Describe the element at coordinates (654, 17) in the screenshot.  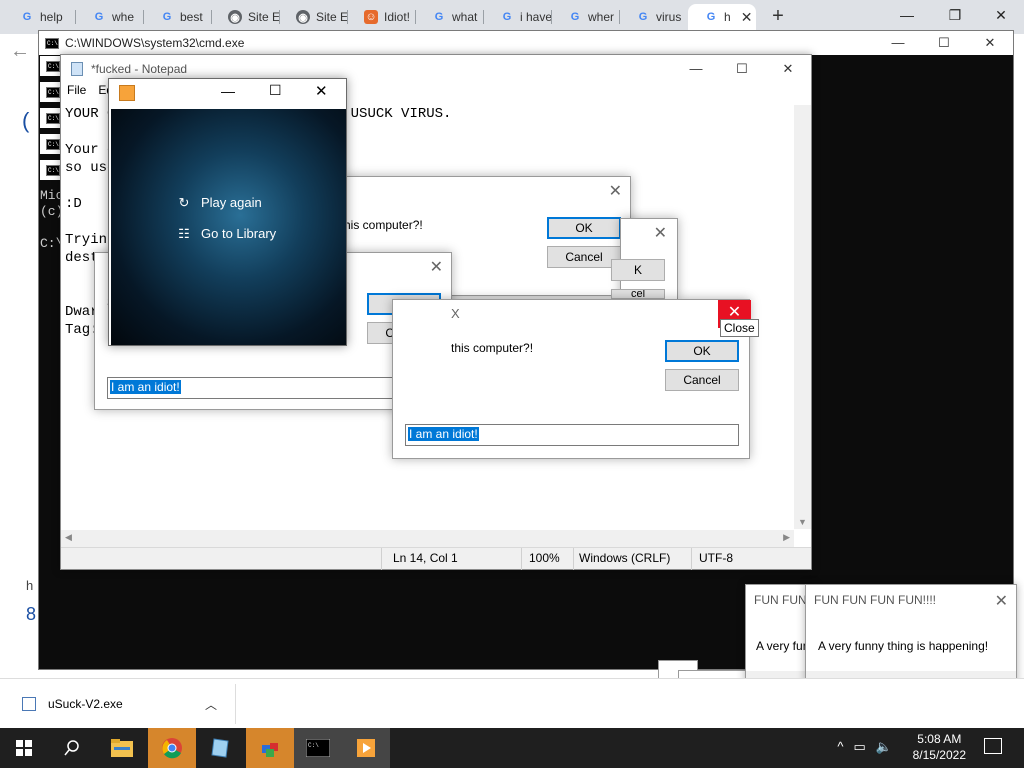
I see `browser-tab: Gvirus` at that location.